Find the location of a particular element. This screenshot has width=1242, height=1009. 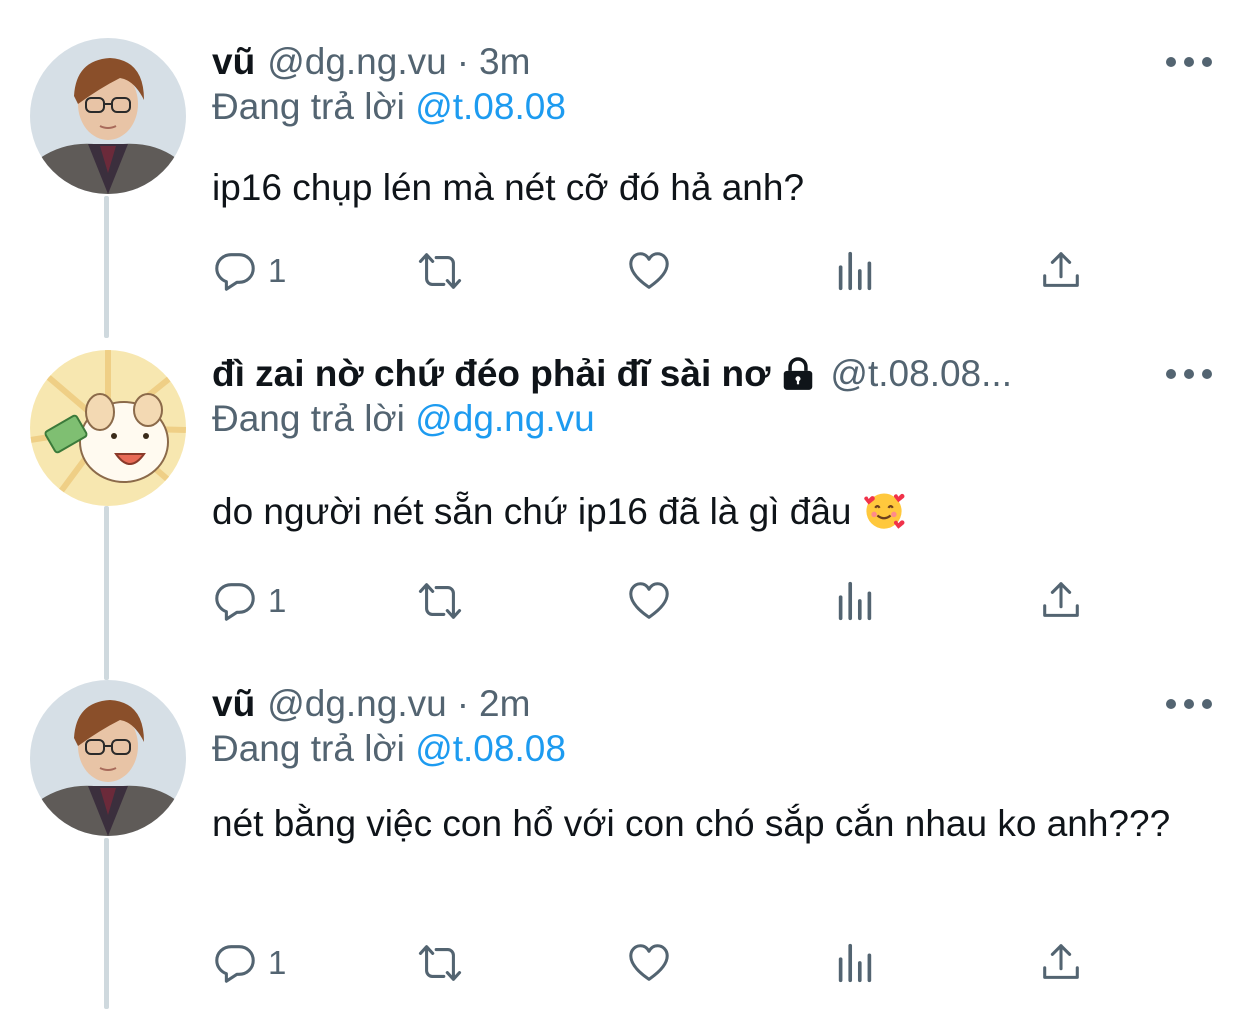

tweet-header: vũ @dg.ng.vu · 2m is located at coordinates (672, 704).